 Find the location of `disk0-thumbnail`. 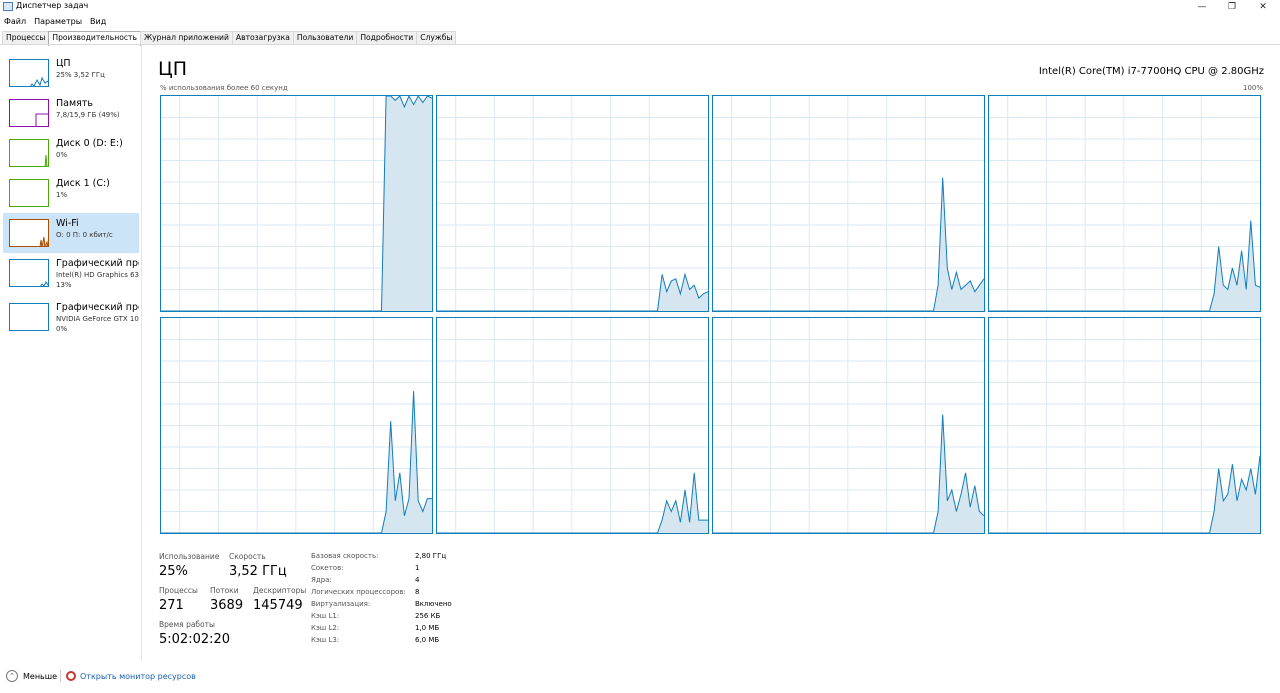

disk0-thumbnail is located at coordinates (29, 153).